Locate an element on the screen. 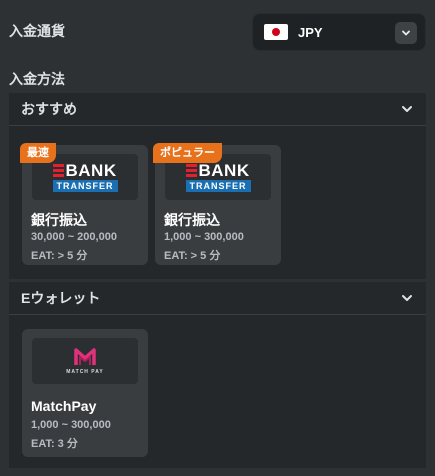 This screenshot has width=435, height=476. currency-dropdown-button is located at coordinates (406, 33).